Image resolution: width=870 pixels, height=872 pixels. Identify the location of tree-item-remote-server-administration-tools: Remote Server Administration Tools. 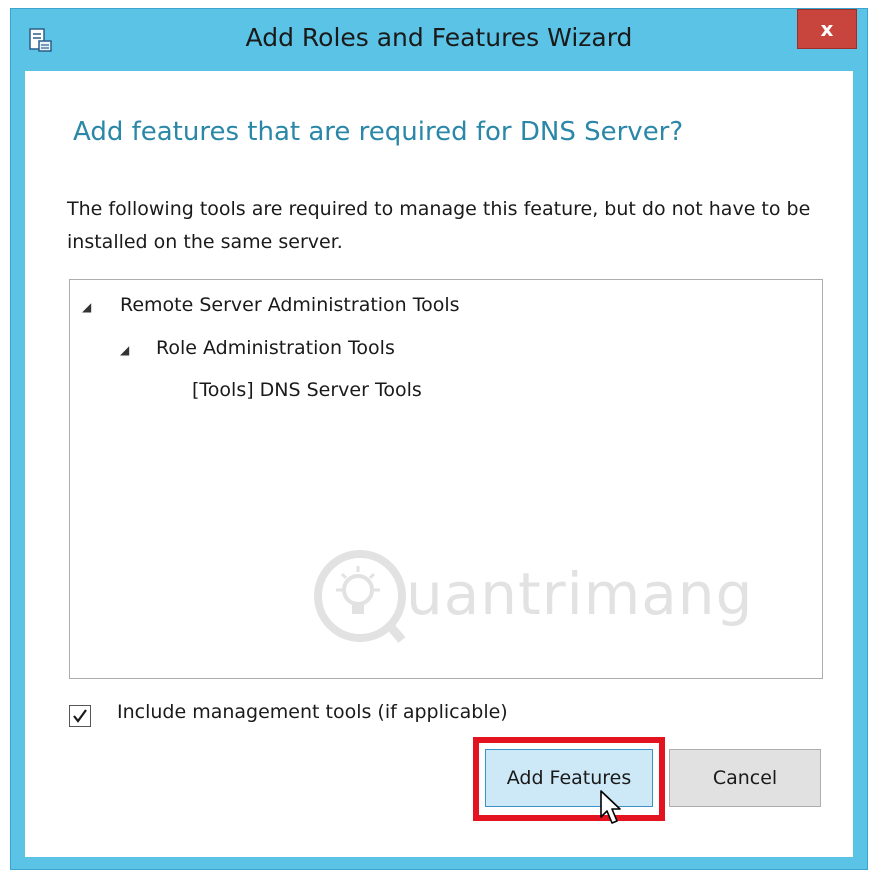
(290, 305).